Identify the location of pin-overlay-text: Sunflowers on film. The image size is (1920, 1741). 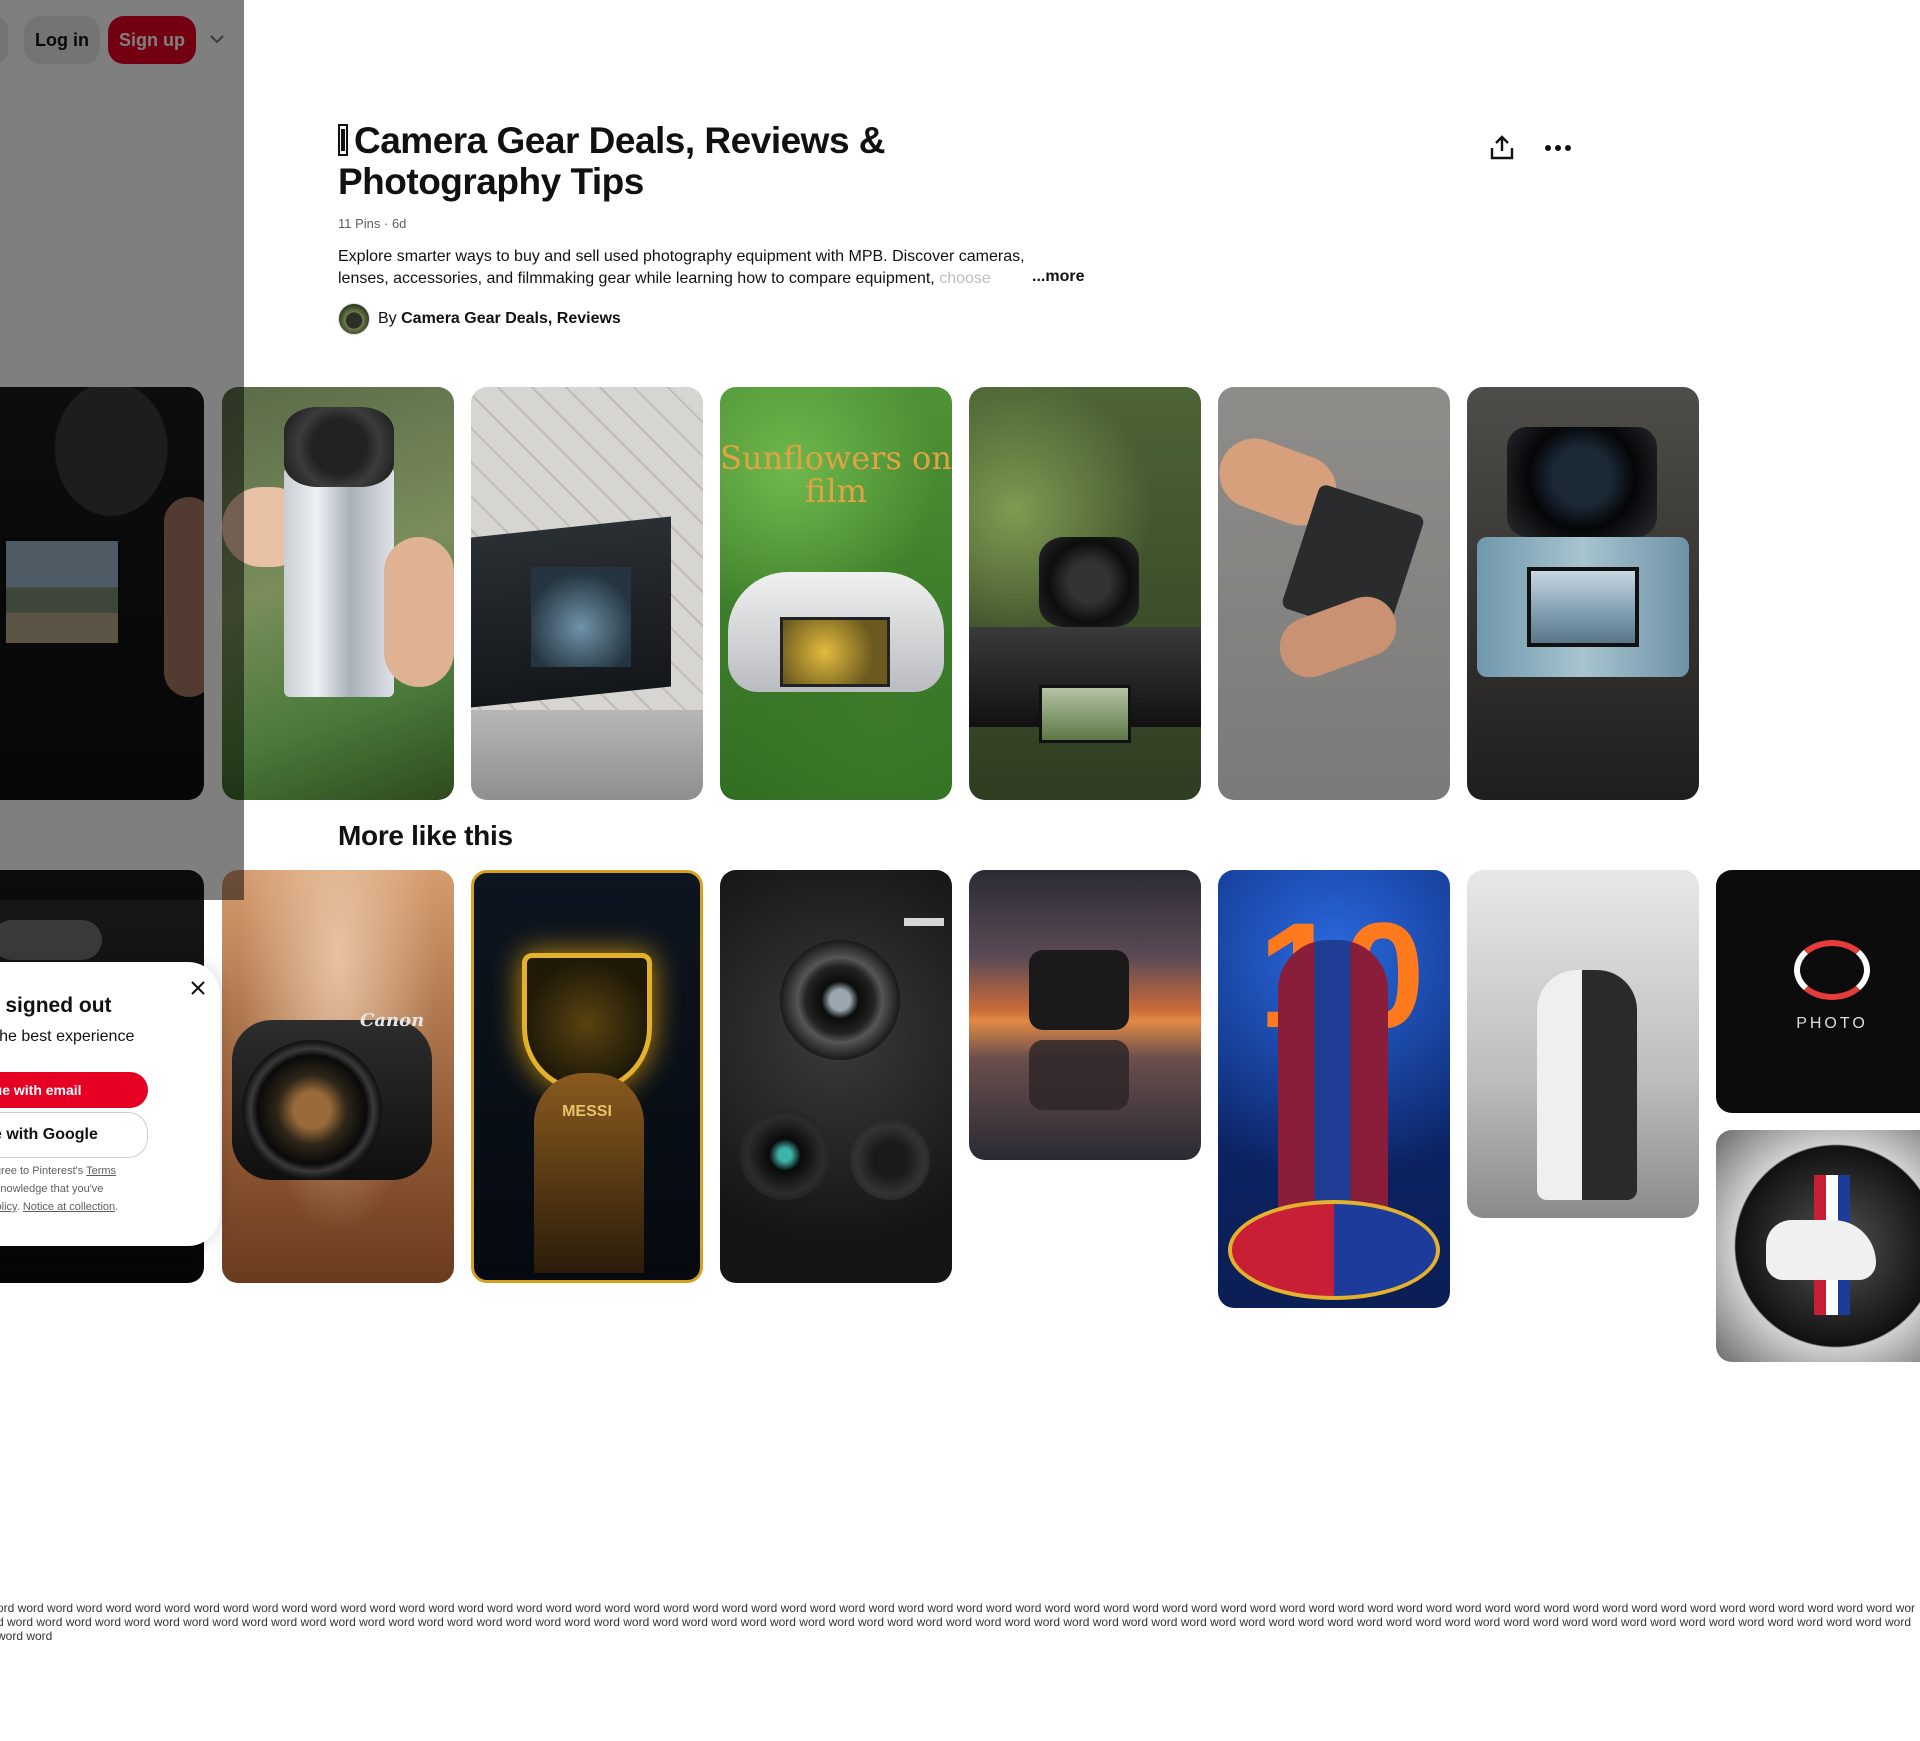
(836, 474).